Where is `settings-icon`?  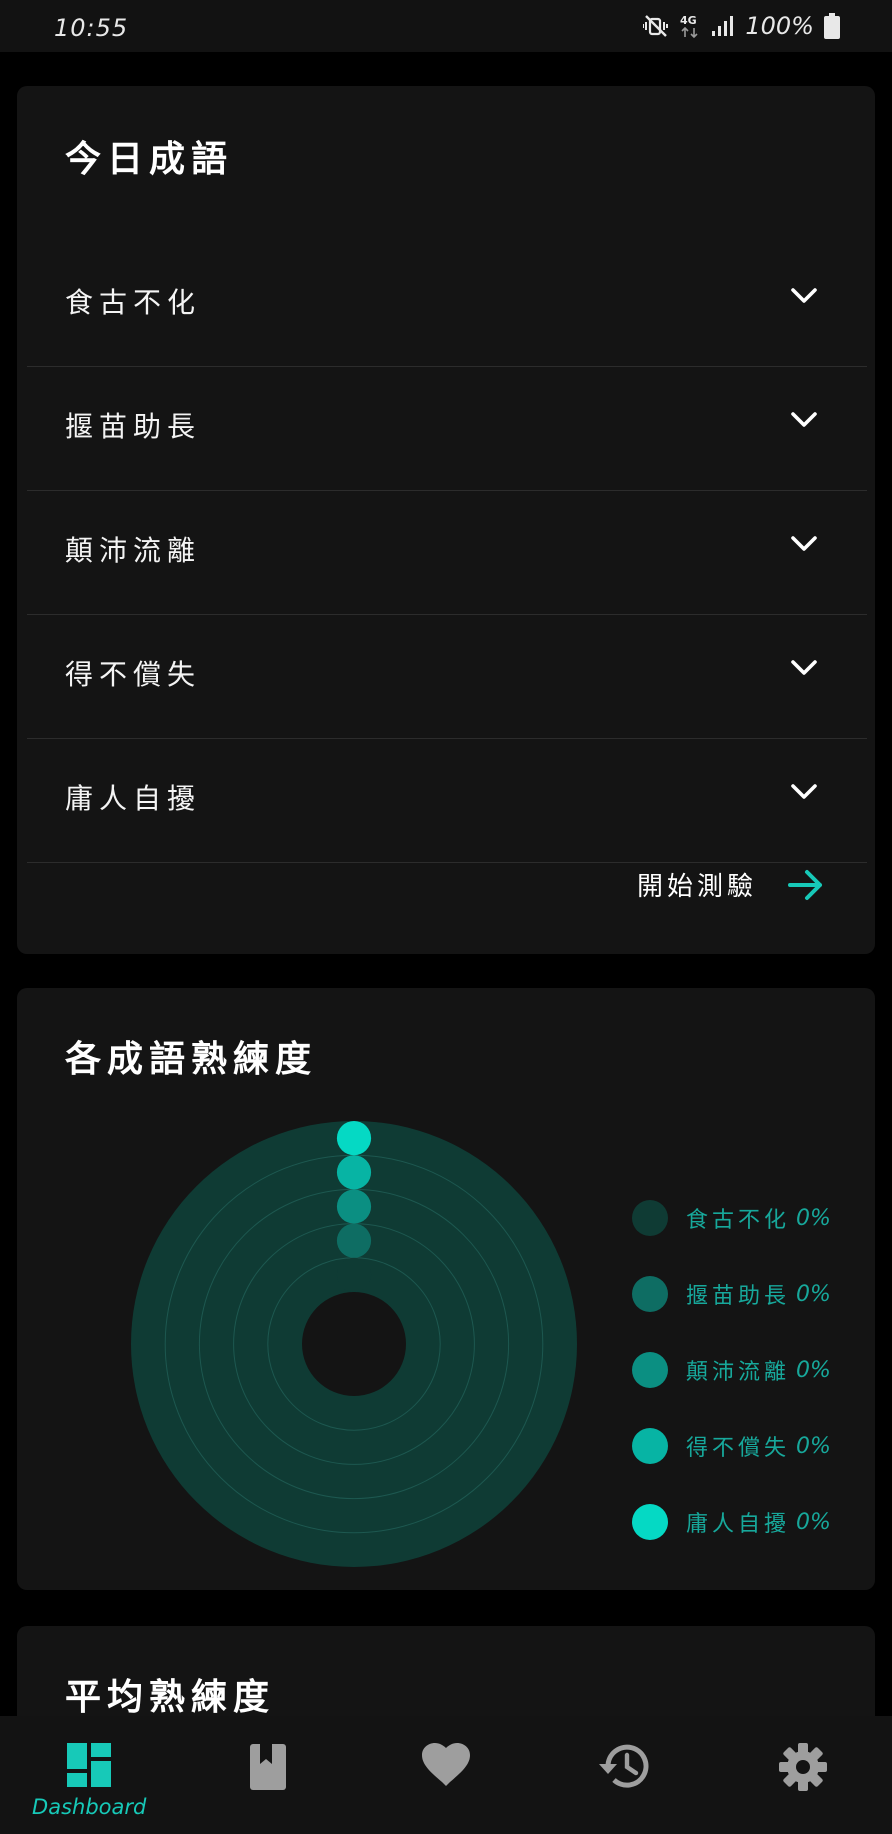 settings-icon is located at coordinates (802, 1767).